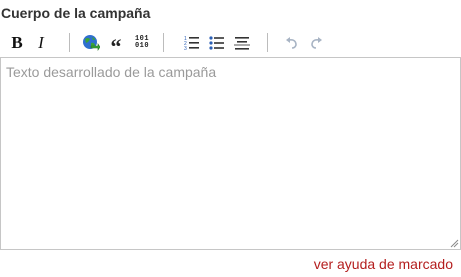 This screenshot has width=461, height=277. I want to click on ordered-list-button: 1 2 3, so click(192, 43).